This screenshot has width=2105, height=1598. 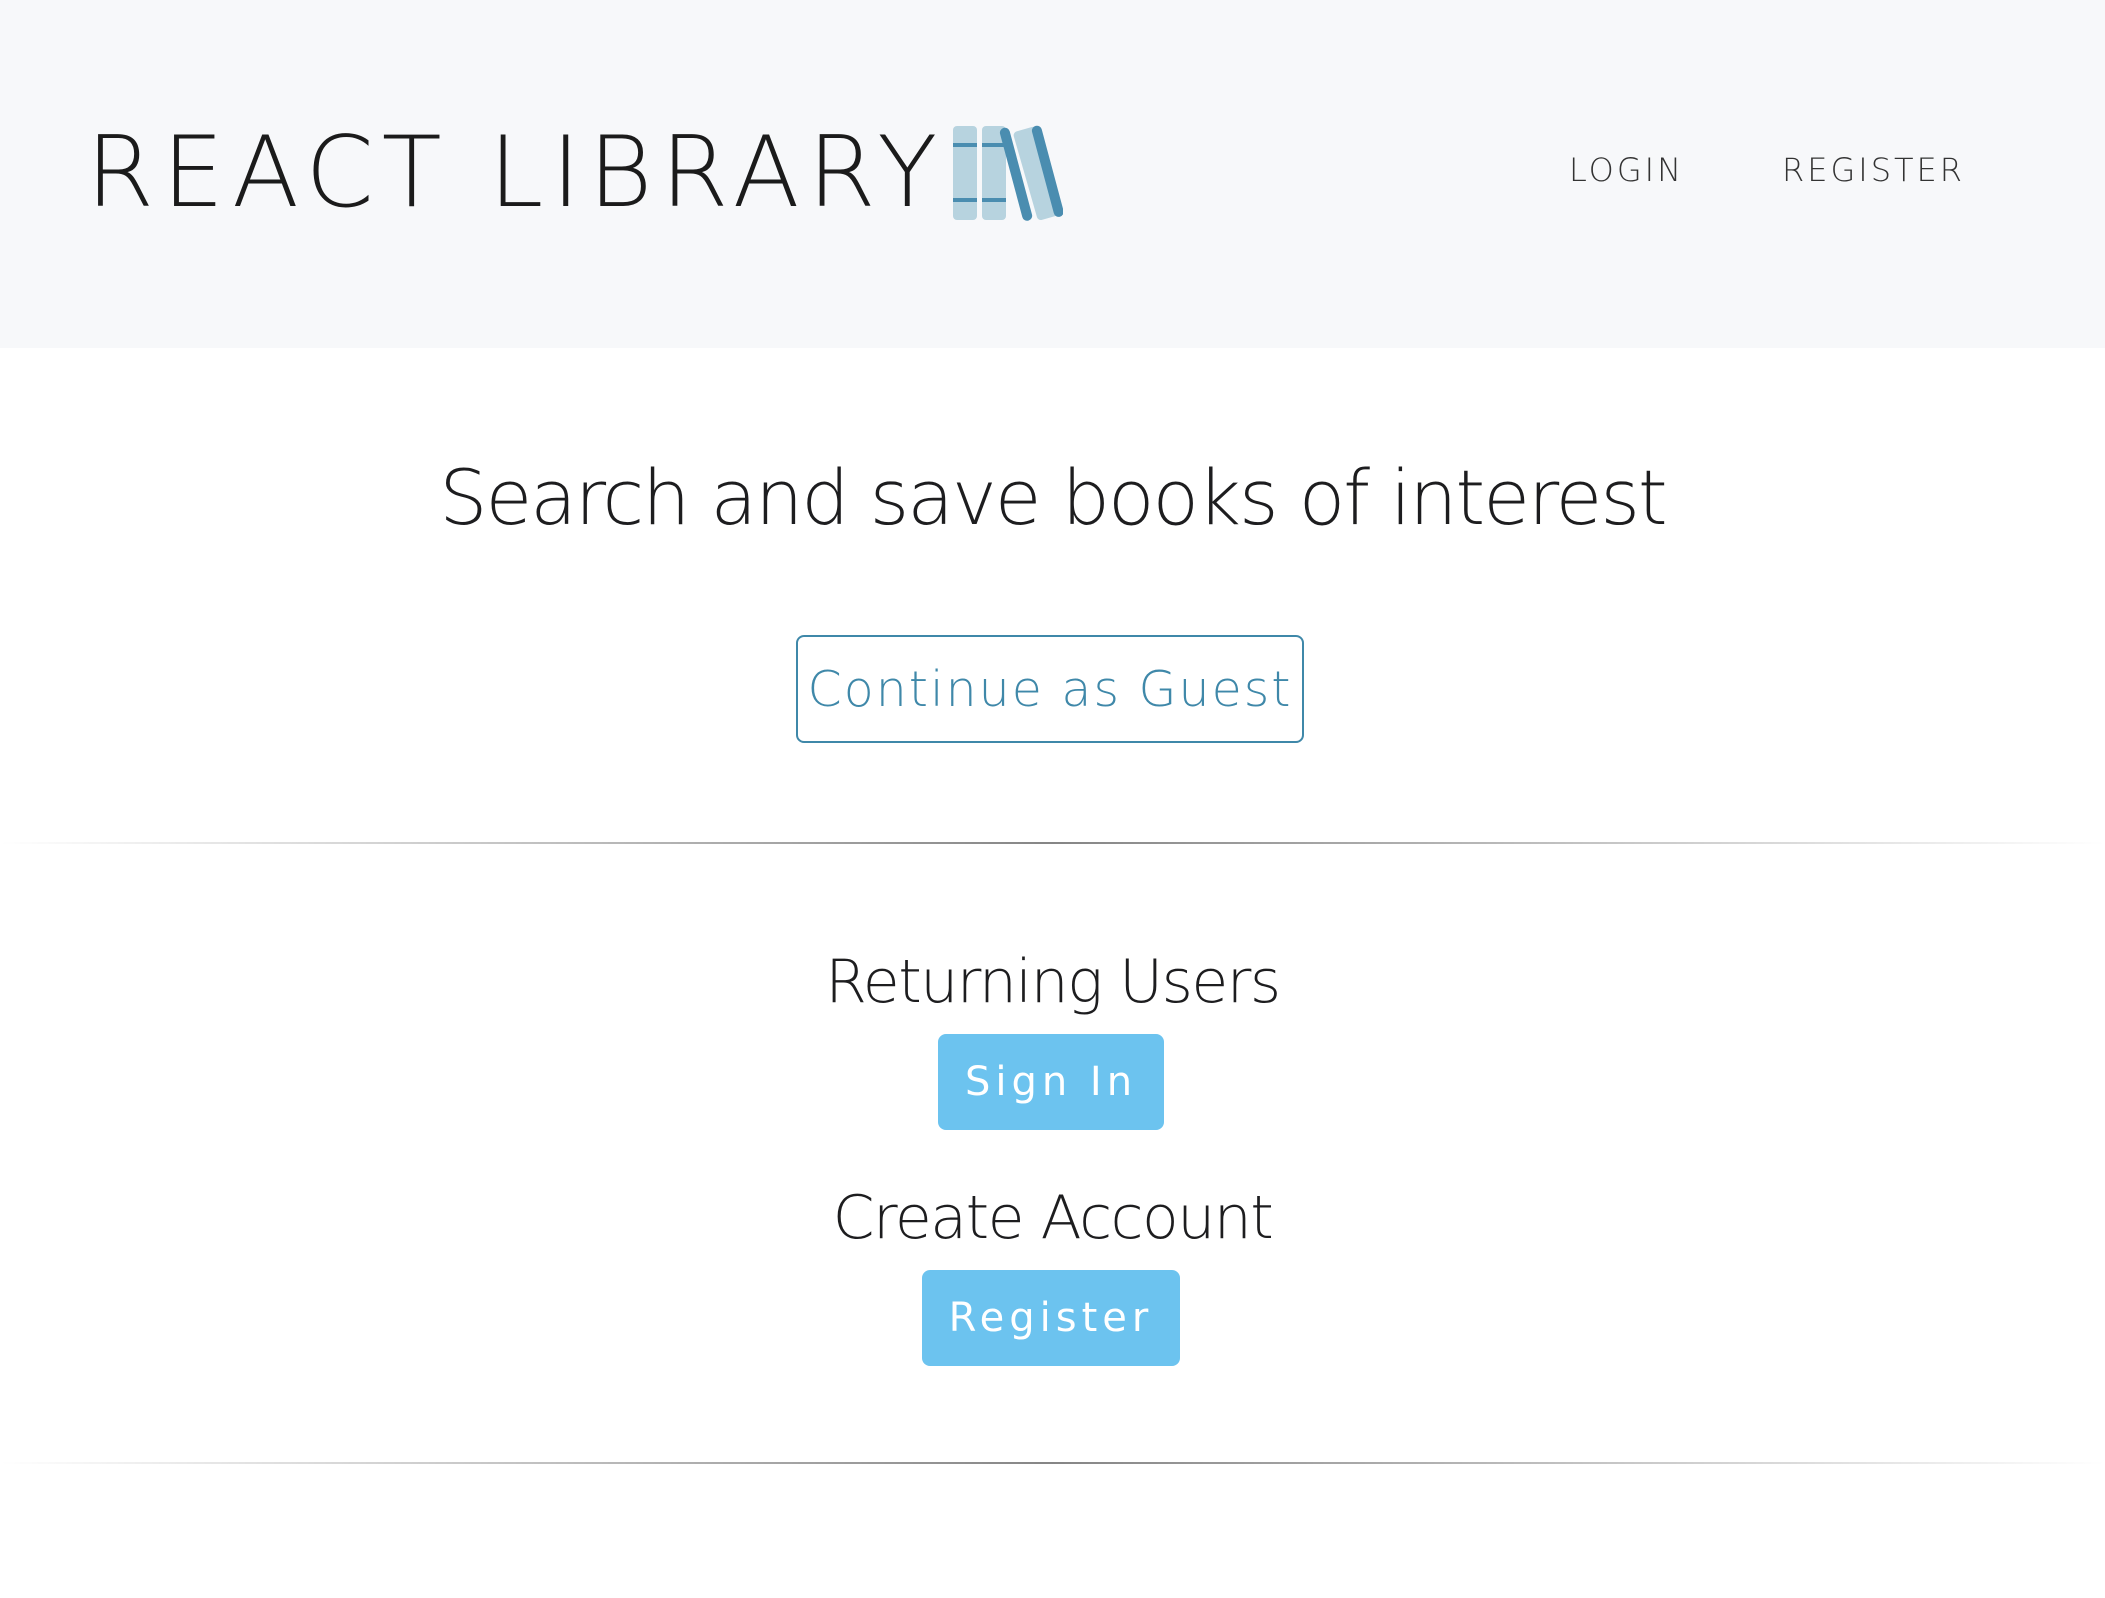 I want to click on brand-title: REACT LIBRARY, so click(x=516, y=173).